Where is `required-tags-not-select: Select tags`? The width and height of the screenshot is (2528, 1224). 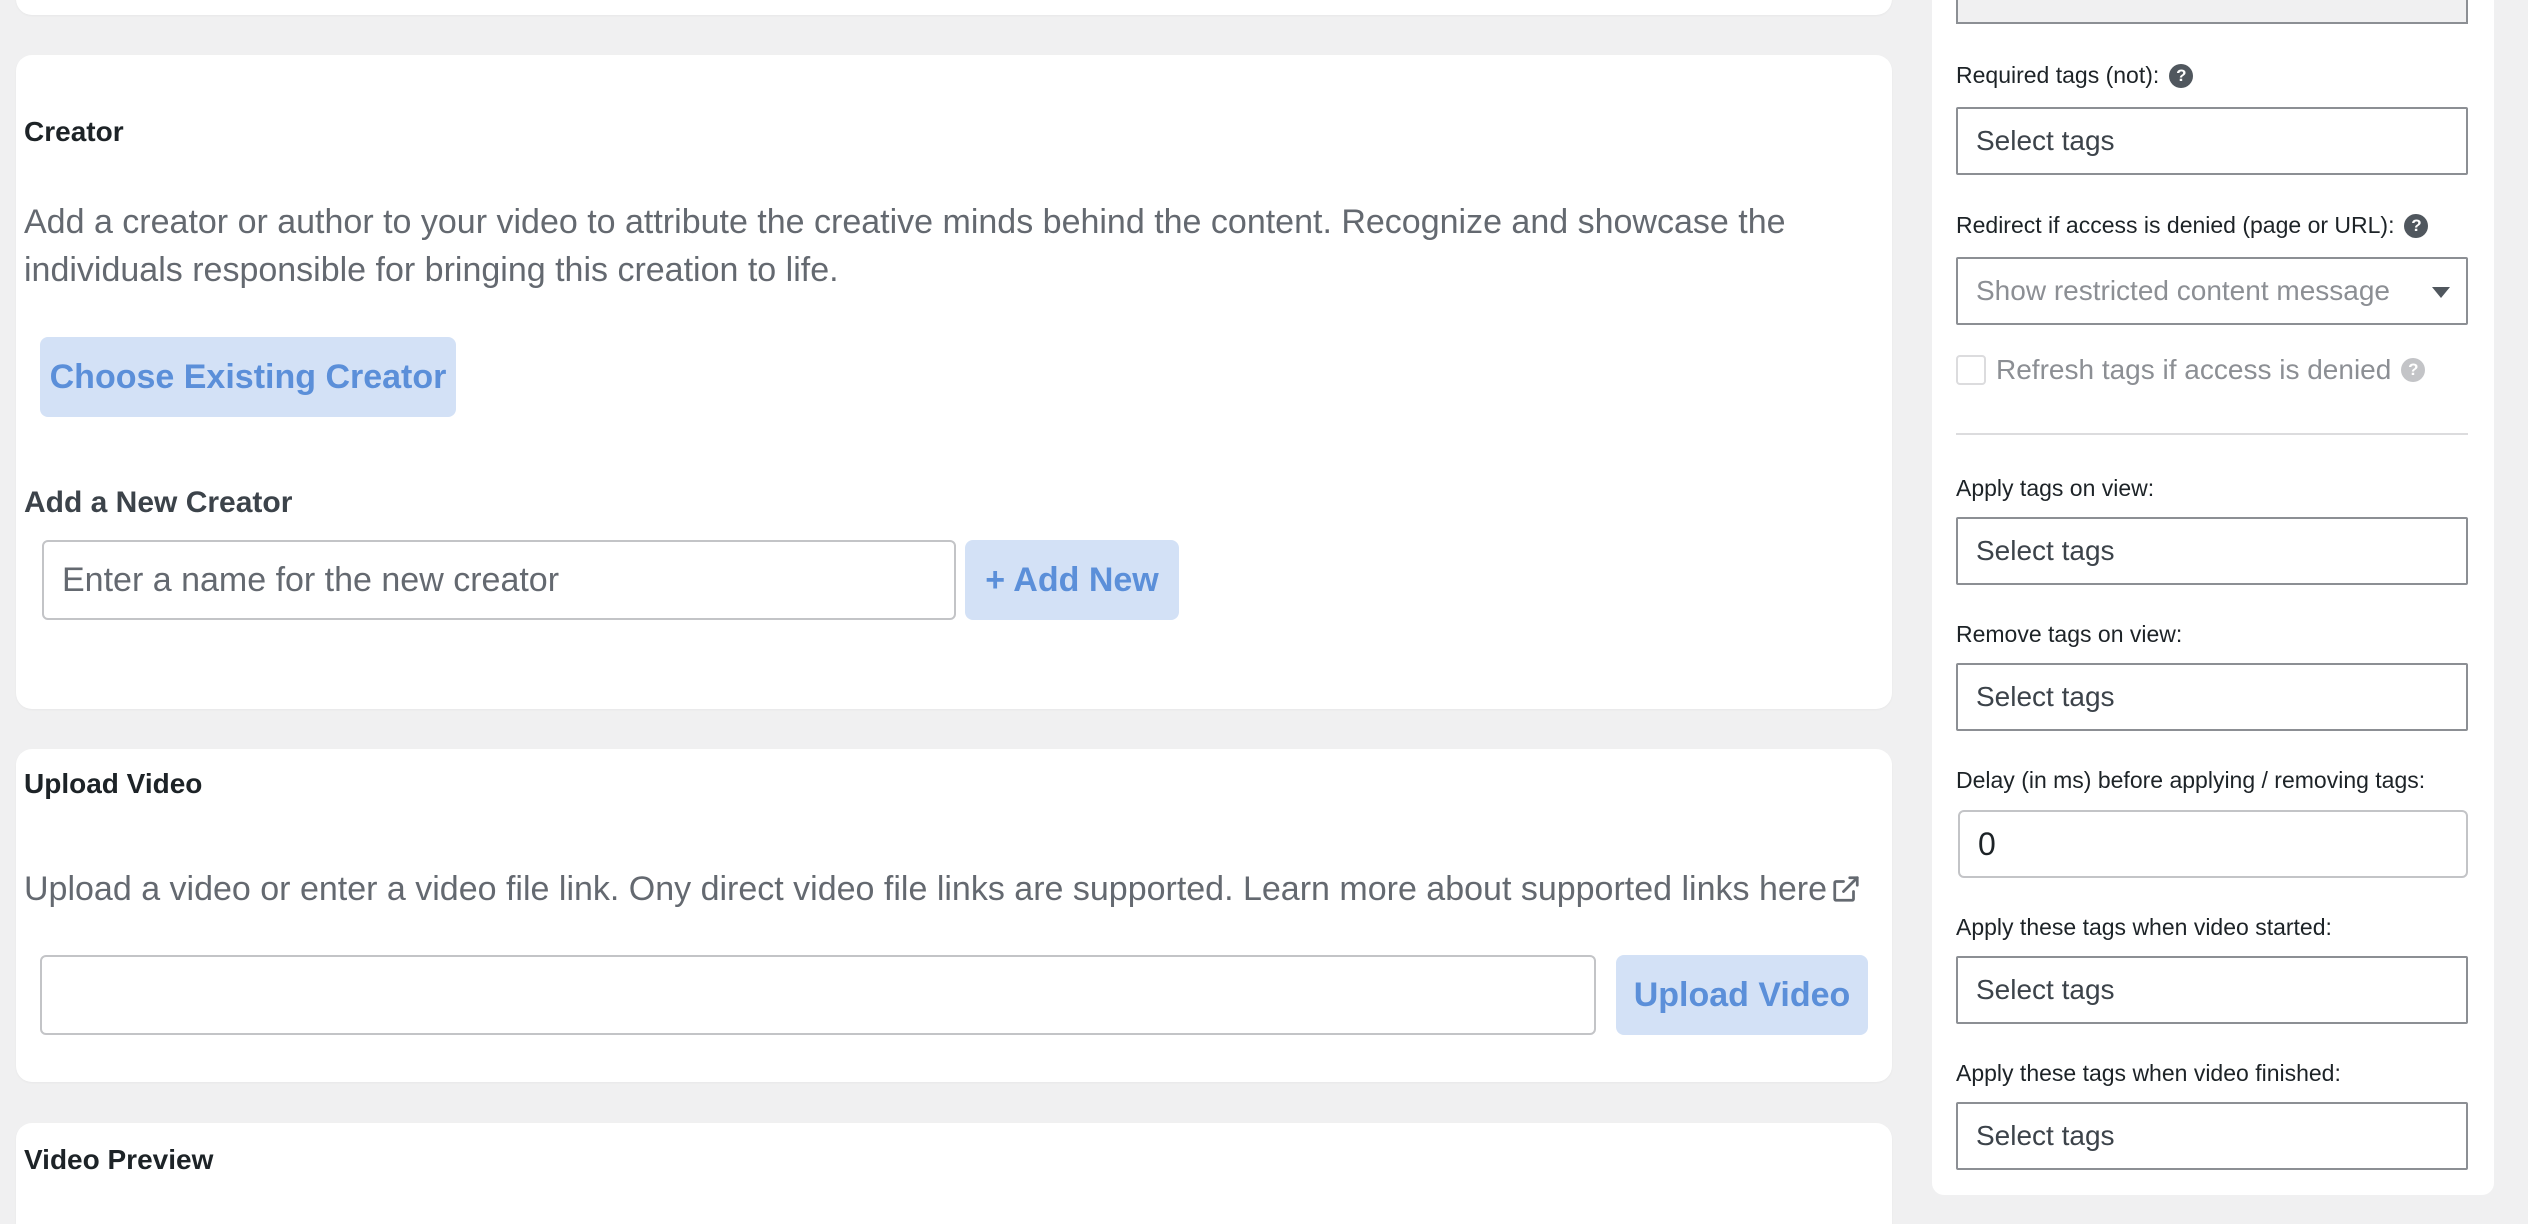 required-tags-not-select: Select tags is located at coordinates (2212, 141).